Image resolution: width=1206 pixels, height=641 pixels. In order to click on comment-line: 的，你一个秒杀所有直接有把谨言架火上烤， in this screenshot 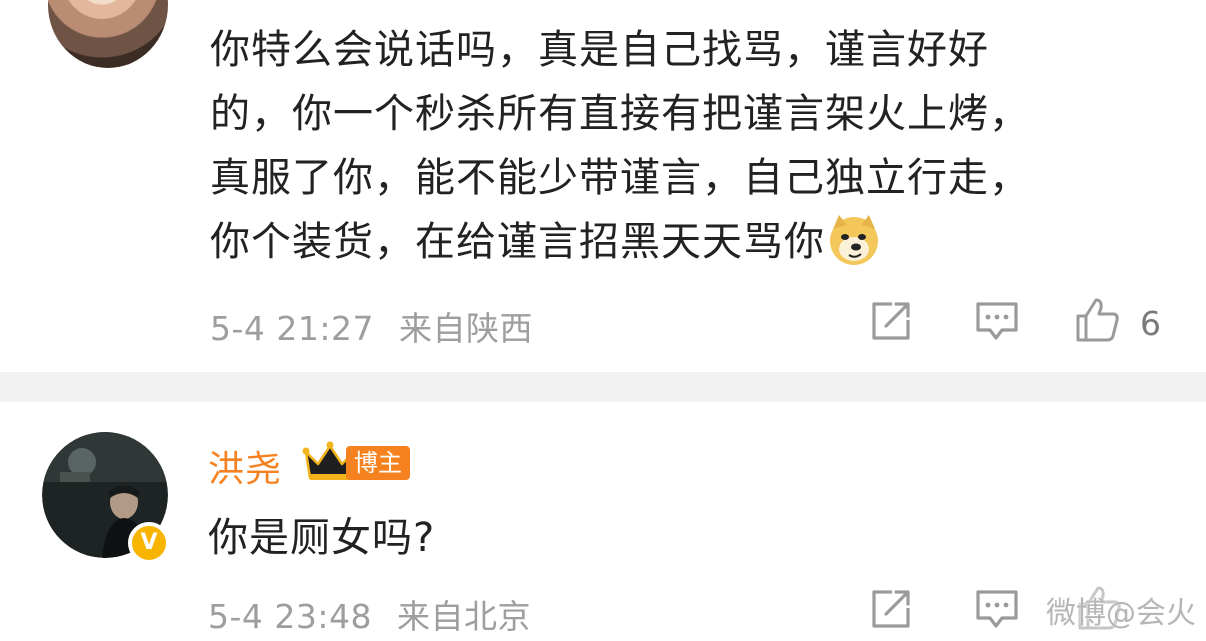, I will do `click(620, 114)`.